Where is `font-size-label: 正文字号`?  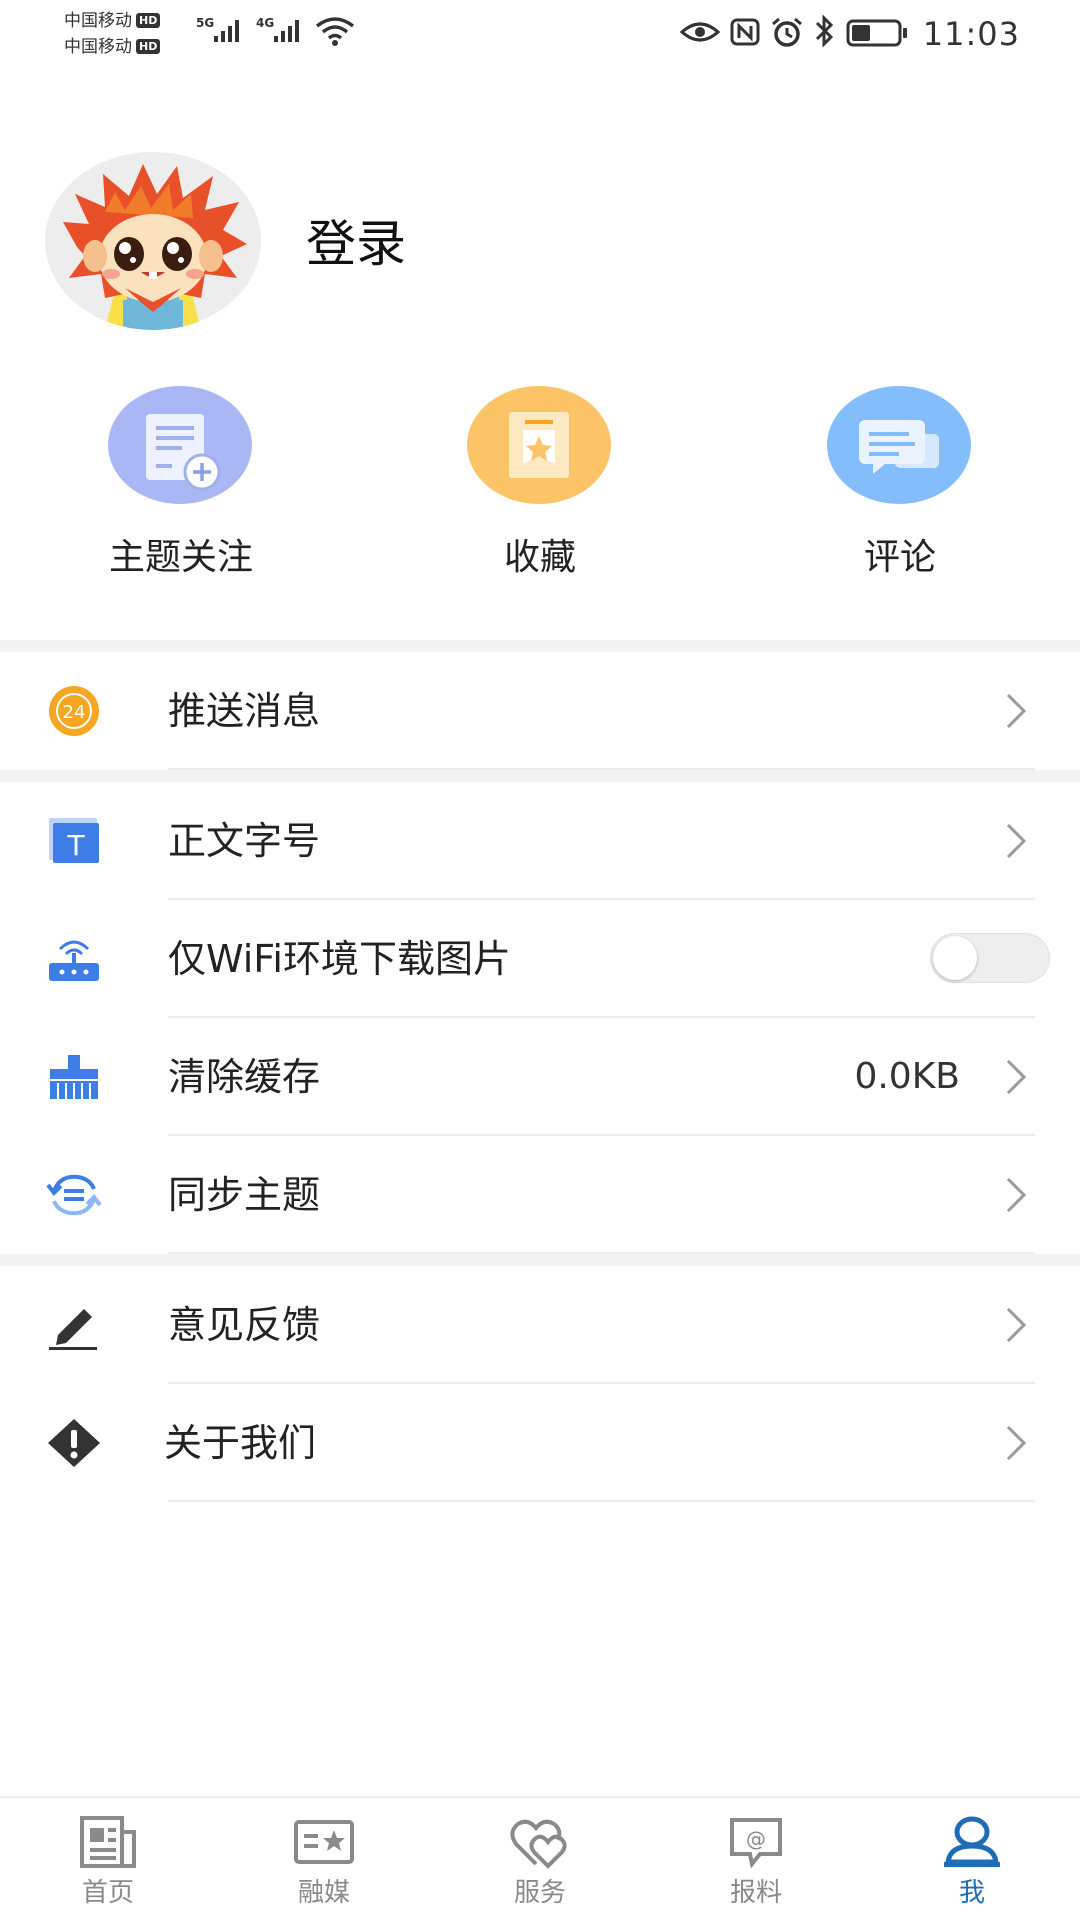 font-size-label: 正文字号 is located at coordinates (244, 841).